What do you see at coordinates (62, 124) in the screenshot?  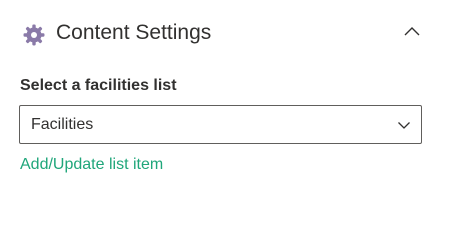 I see `dropdown-selected-value: Facilities` at bounding box center [62, 124].